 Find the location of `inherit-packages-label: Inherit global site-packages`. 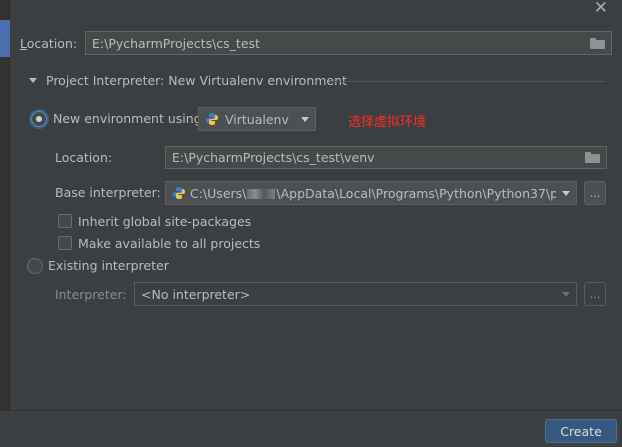

inherit-packages-label: Inherit global site-packages is located at coordinates (164, 221).